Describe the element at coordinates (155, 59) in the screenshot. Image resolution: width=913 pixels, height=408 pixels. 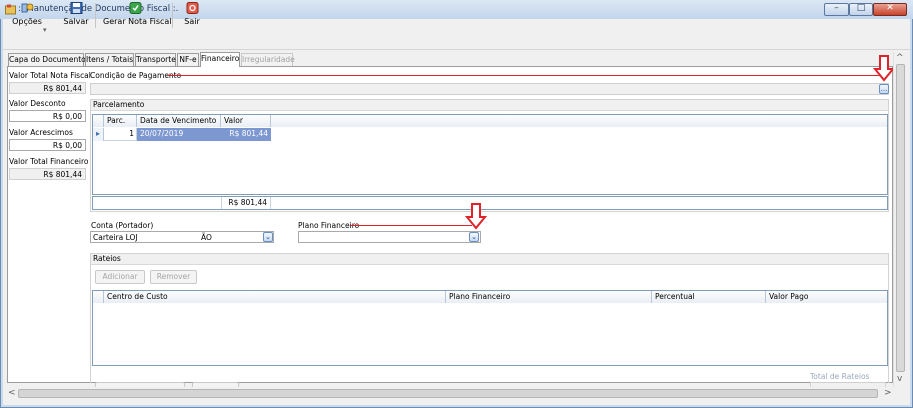
I see `tab-transporte: Transporte` at that location.